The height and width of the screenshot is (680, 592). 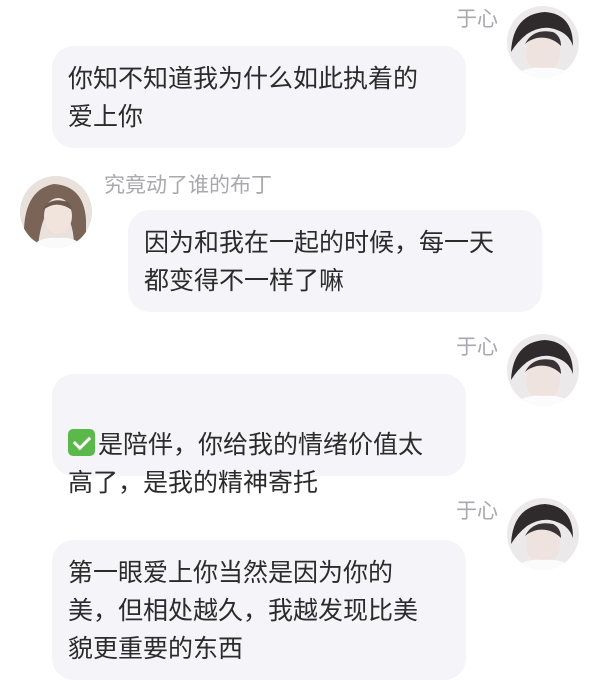 What do you see at coordinates (259, 97) in the screenshot?
I see `message-bubble: 你知不知道我为什么如此执着的 爱上你` at bounding box center [259, 97].